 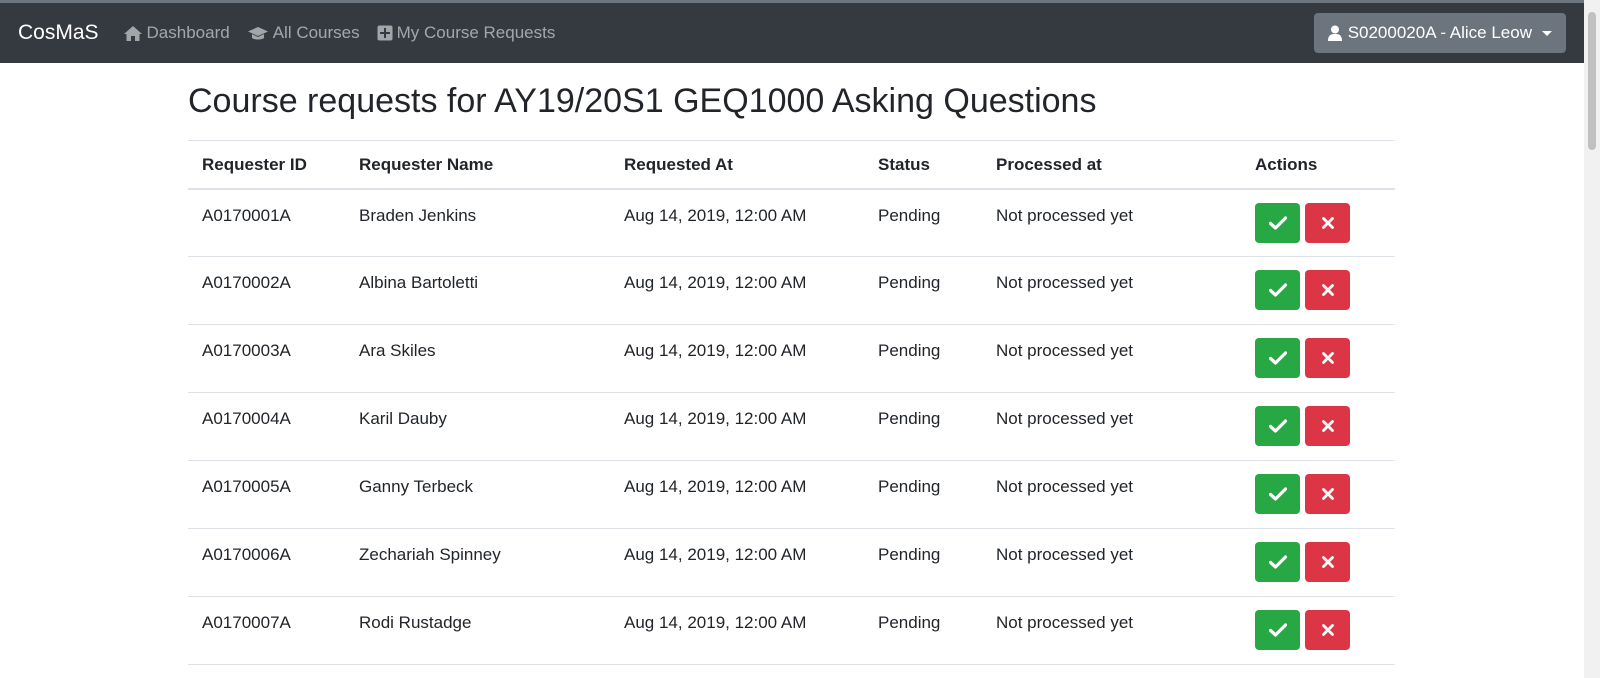 What do you see at coordinates (266, 563) in the screenshot?
I see `requester-id-cell: A0170006A` at bounding box center [266, 563].